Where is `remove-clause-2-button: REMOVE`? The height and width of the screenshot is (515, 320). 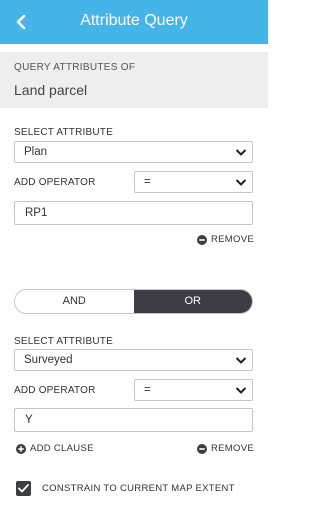 remove-clause-2-button: REMOVE is located at coordinates (225, 448).